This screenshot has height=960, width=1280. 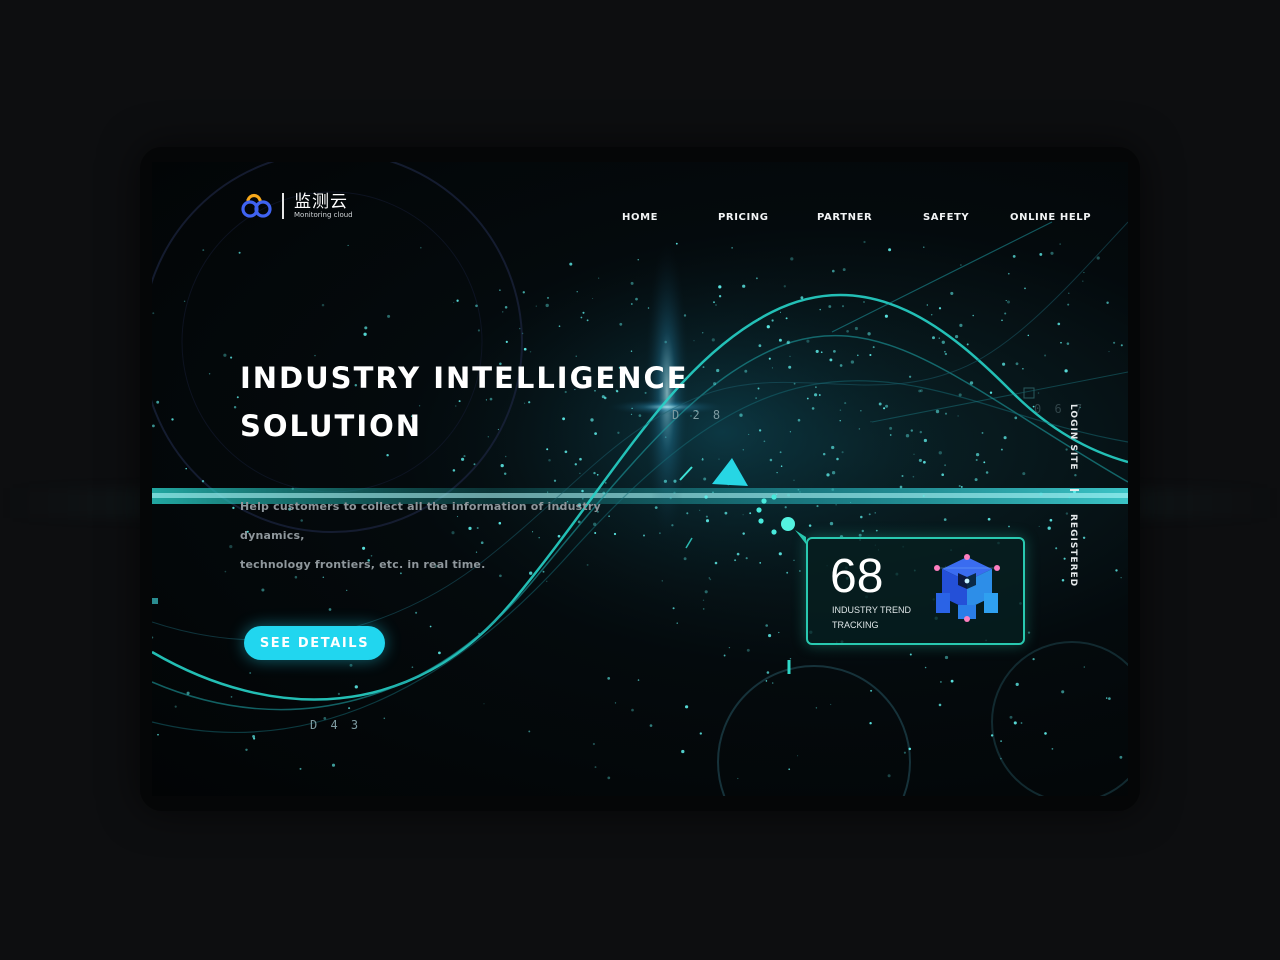 I want to click on nav-pricing: PRICING, so click(x=743, y=217).